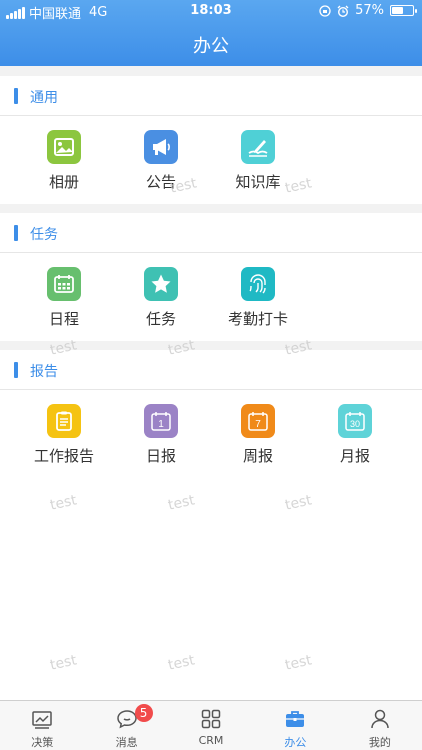 The width and height of the screenshot is (422, 750). What do you see at coordinates (161, 424) in the screenshot?
I see `svg-text: 1` at bounding box center [161, 424].